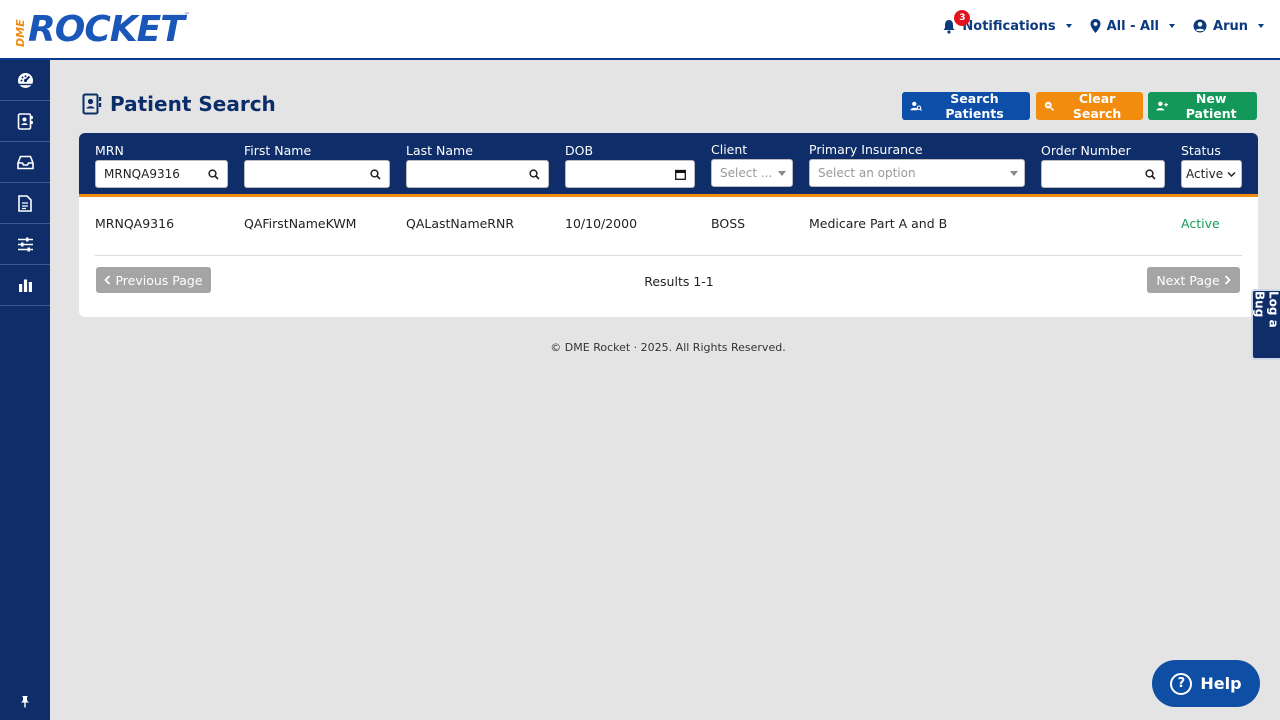 This screenshot has height=720, width=1280. What do you see at coordinates (579, 150) in the screenshot?
I see `dob-label: DOB` at bounding box center [579, 150].